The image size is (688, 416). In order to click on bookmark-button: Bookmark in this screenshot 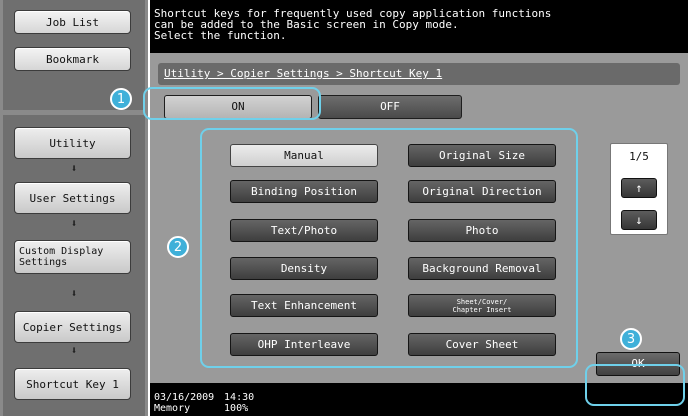, I will do `click(72, 59)`.